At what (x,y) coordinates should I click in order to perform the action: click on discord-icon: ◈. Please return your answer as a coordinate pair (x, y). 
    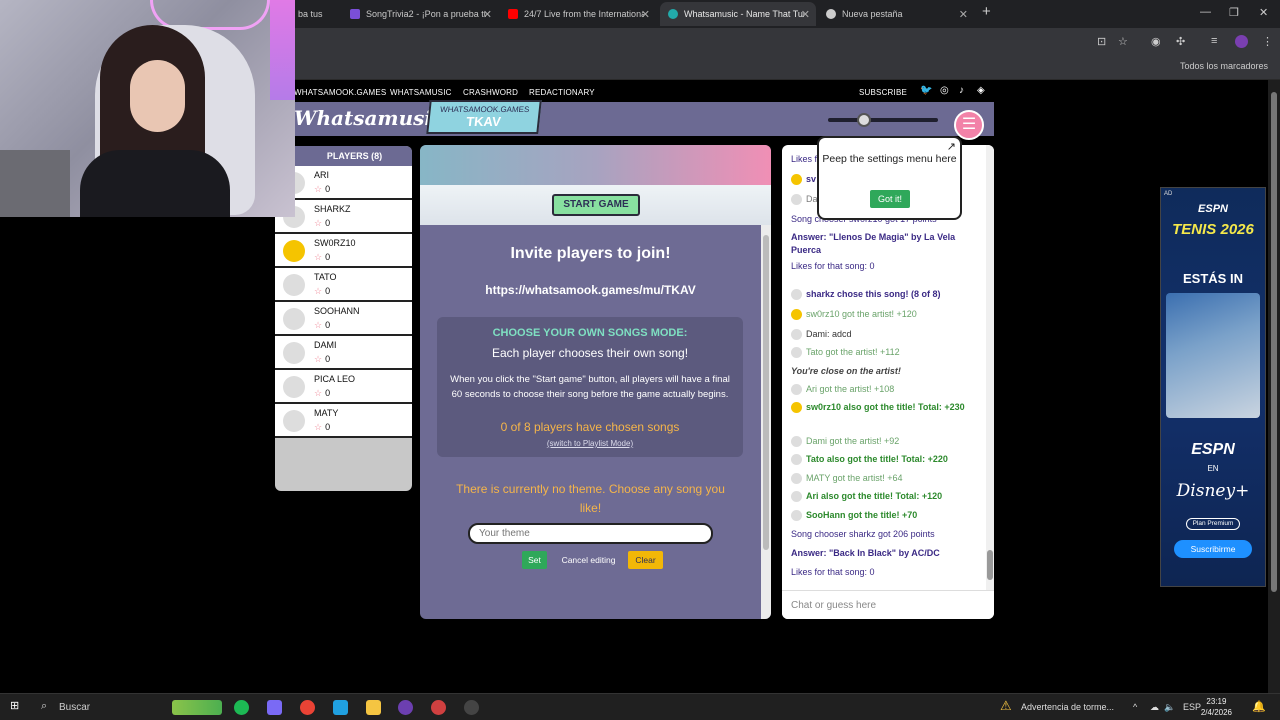
    Looking at the image, I should click on (981, 90).